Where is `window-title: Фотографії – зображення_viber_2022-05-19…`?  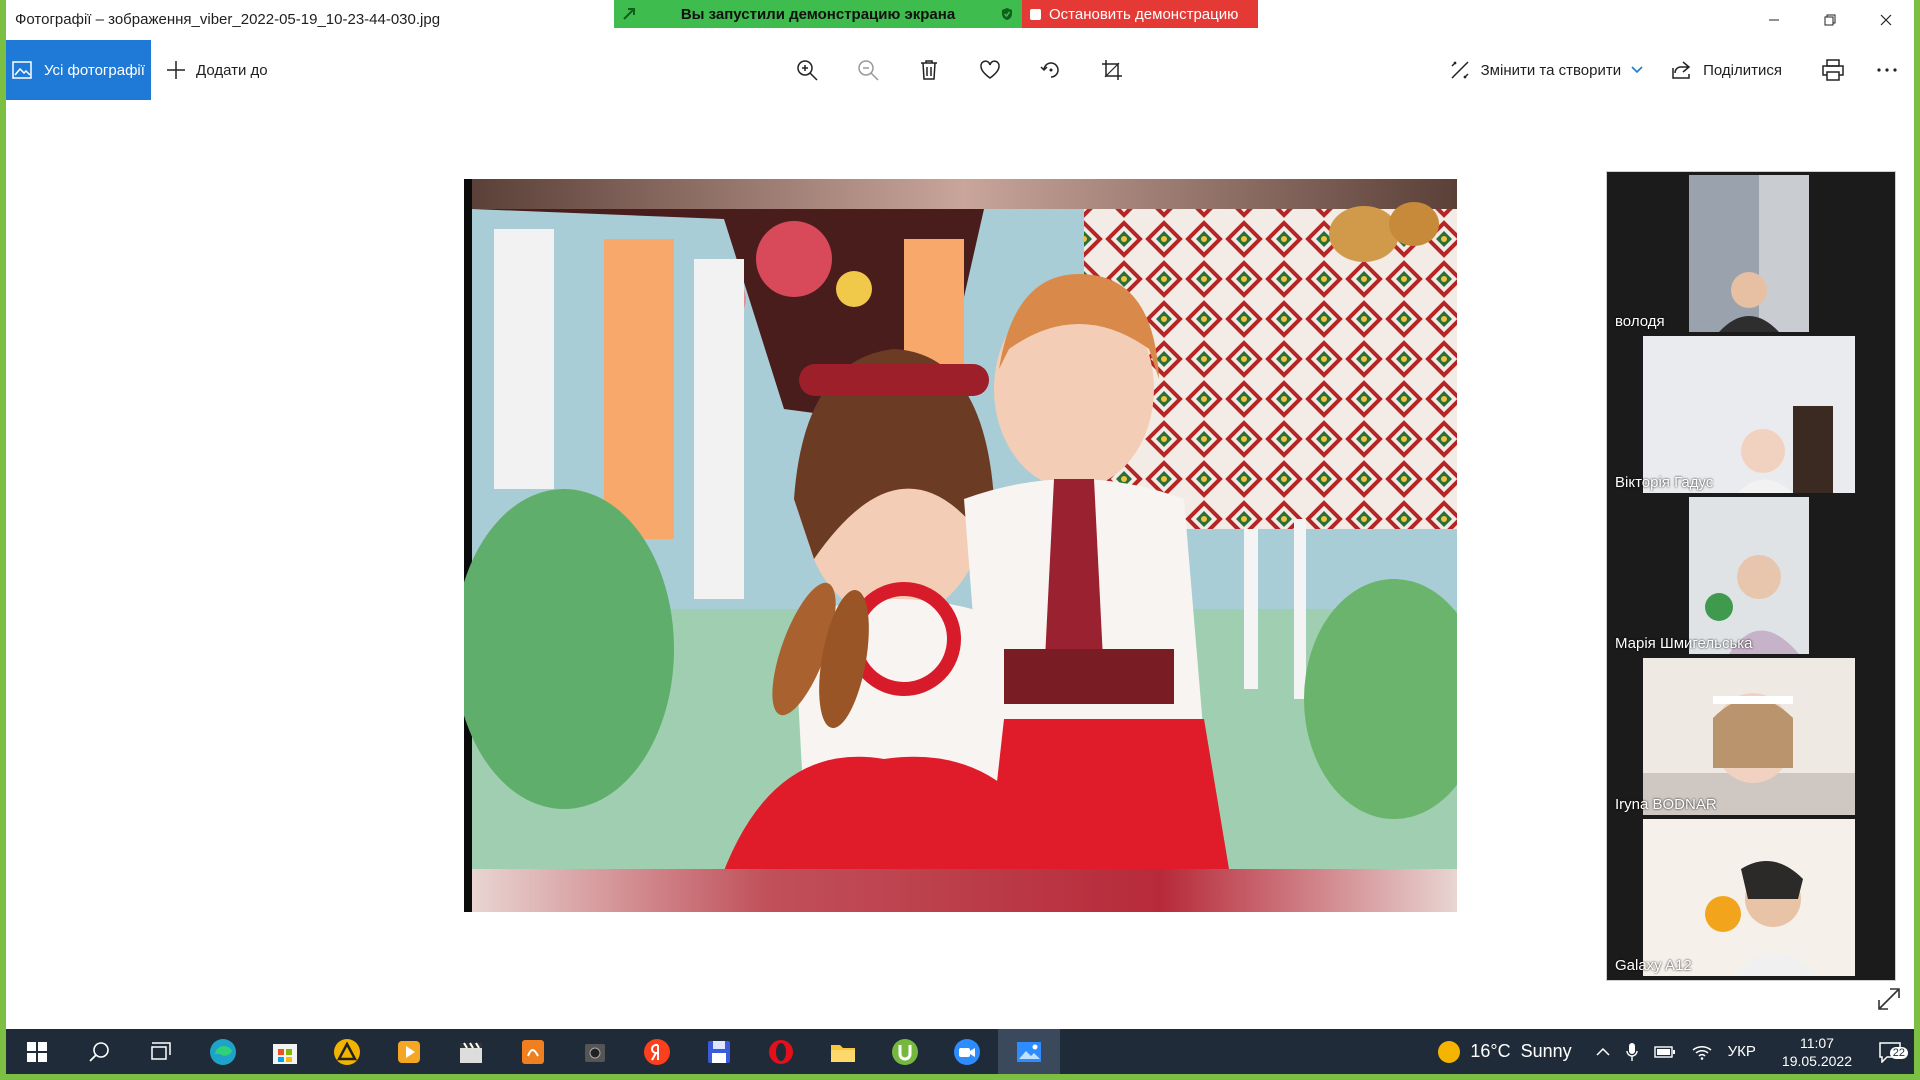
window-title: Фотографії – зображення_viber_2022-05-19… is located at coordinates (228, 19).